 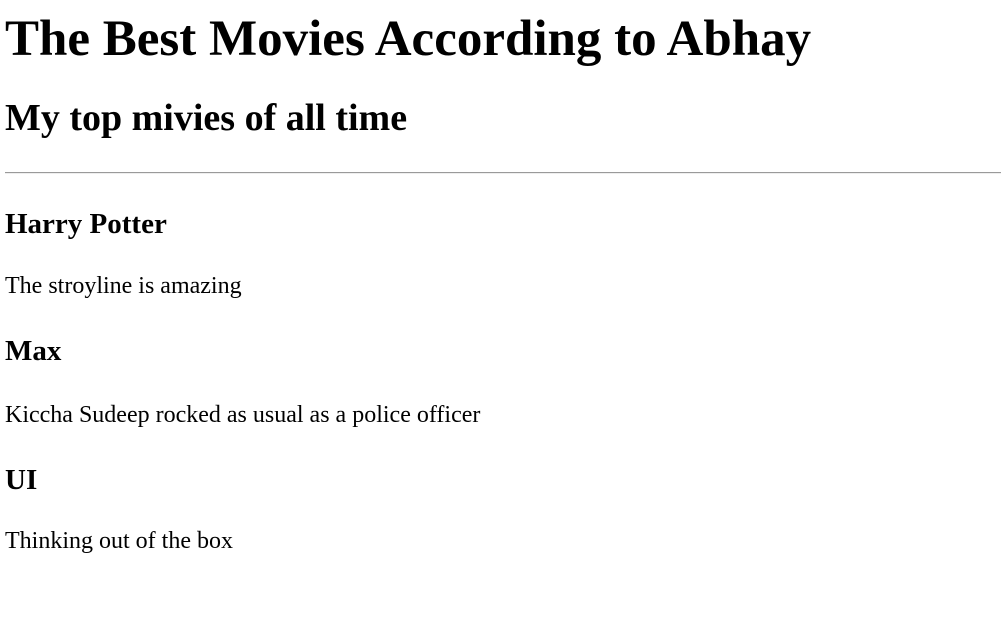 What do you see at coordinates (86, 224) in the screenshot?
I see `movie-title: Harry Potter` at bounding box center [86, 224].